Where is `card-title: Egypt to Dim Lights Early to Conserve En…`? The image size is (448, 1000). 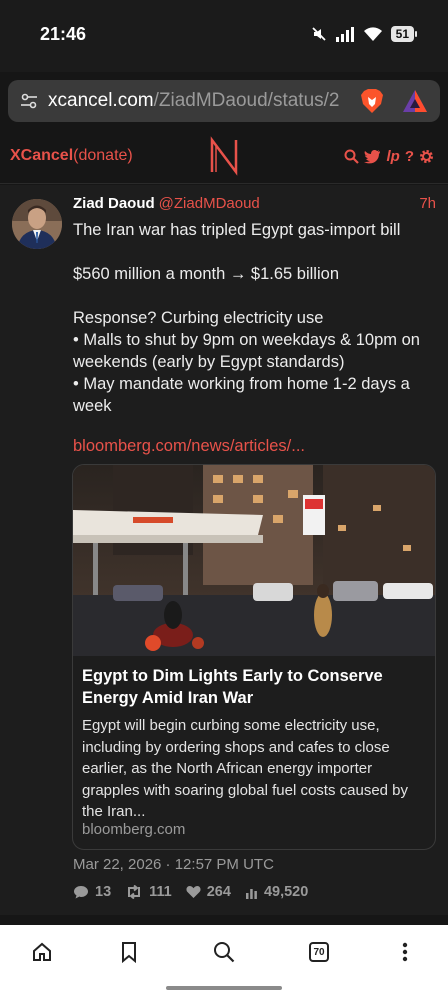 card-title: Egypt to Dim Lights Early to Conserve En… is located at coordinates (256, 687).